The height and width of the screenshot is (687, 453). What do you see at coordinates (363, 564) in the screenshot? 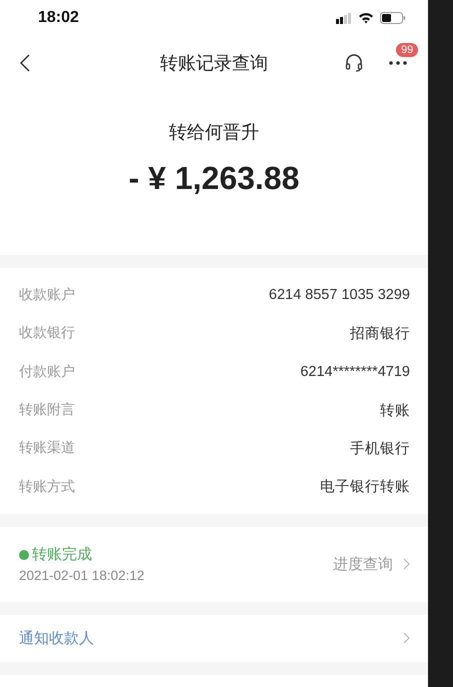
I see `progress-link: 进度查询` at bounding box center [363, 564].